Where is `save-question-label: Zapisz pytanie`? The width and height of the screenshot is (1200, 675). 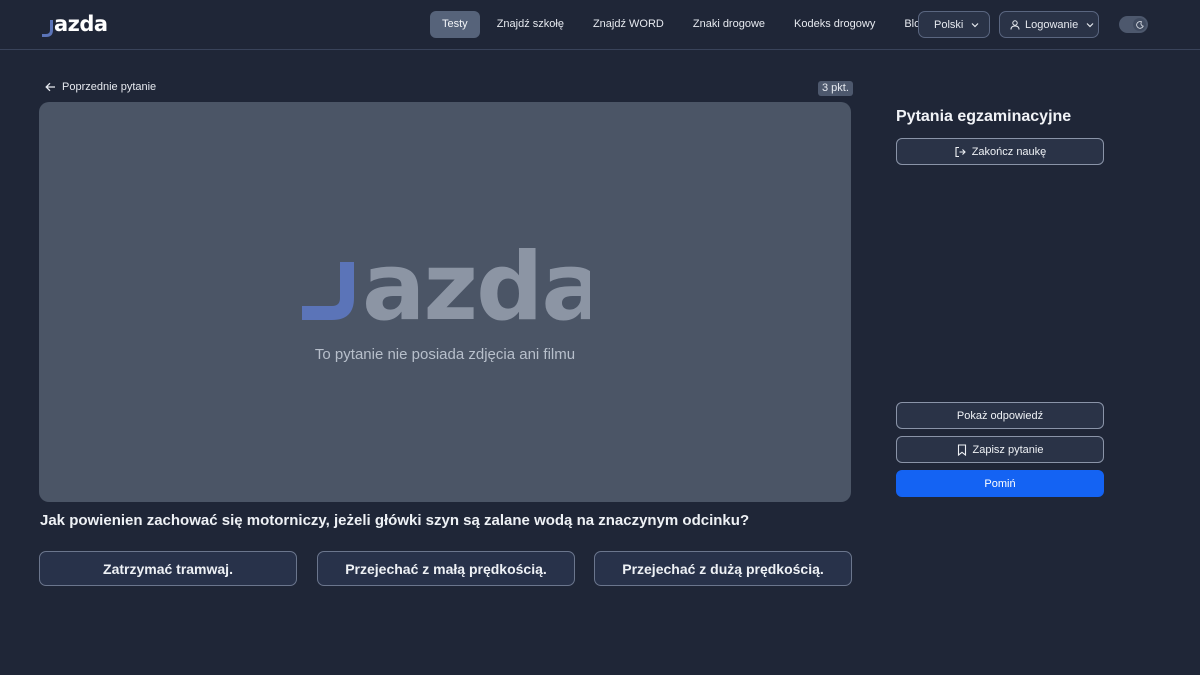 save-question-label: Zapisz pytanie is located at coordinates (1008, 449).